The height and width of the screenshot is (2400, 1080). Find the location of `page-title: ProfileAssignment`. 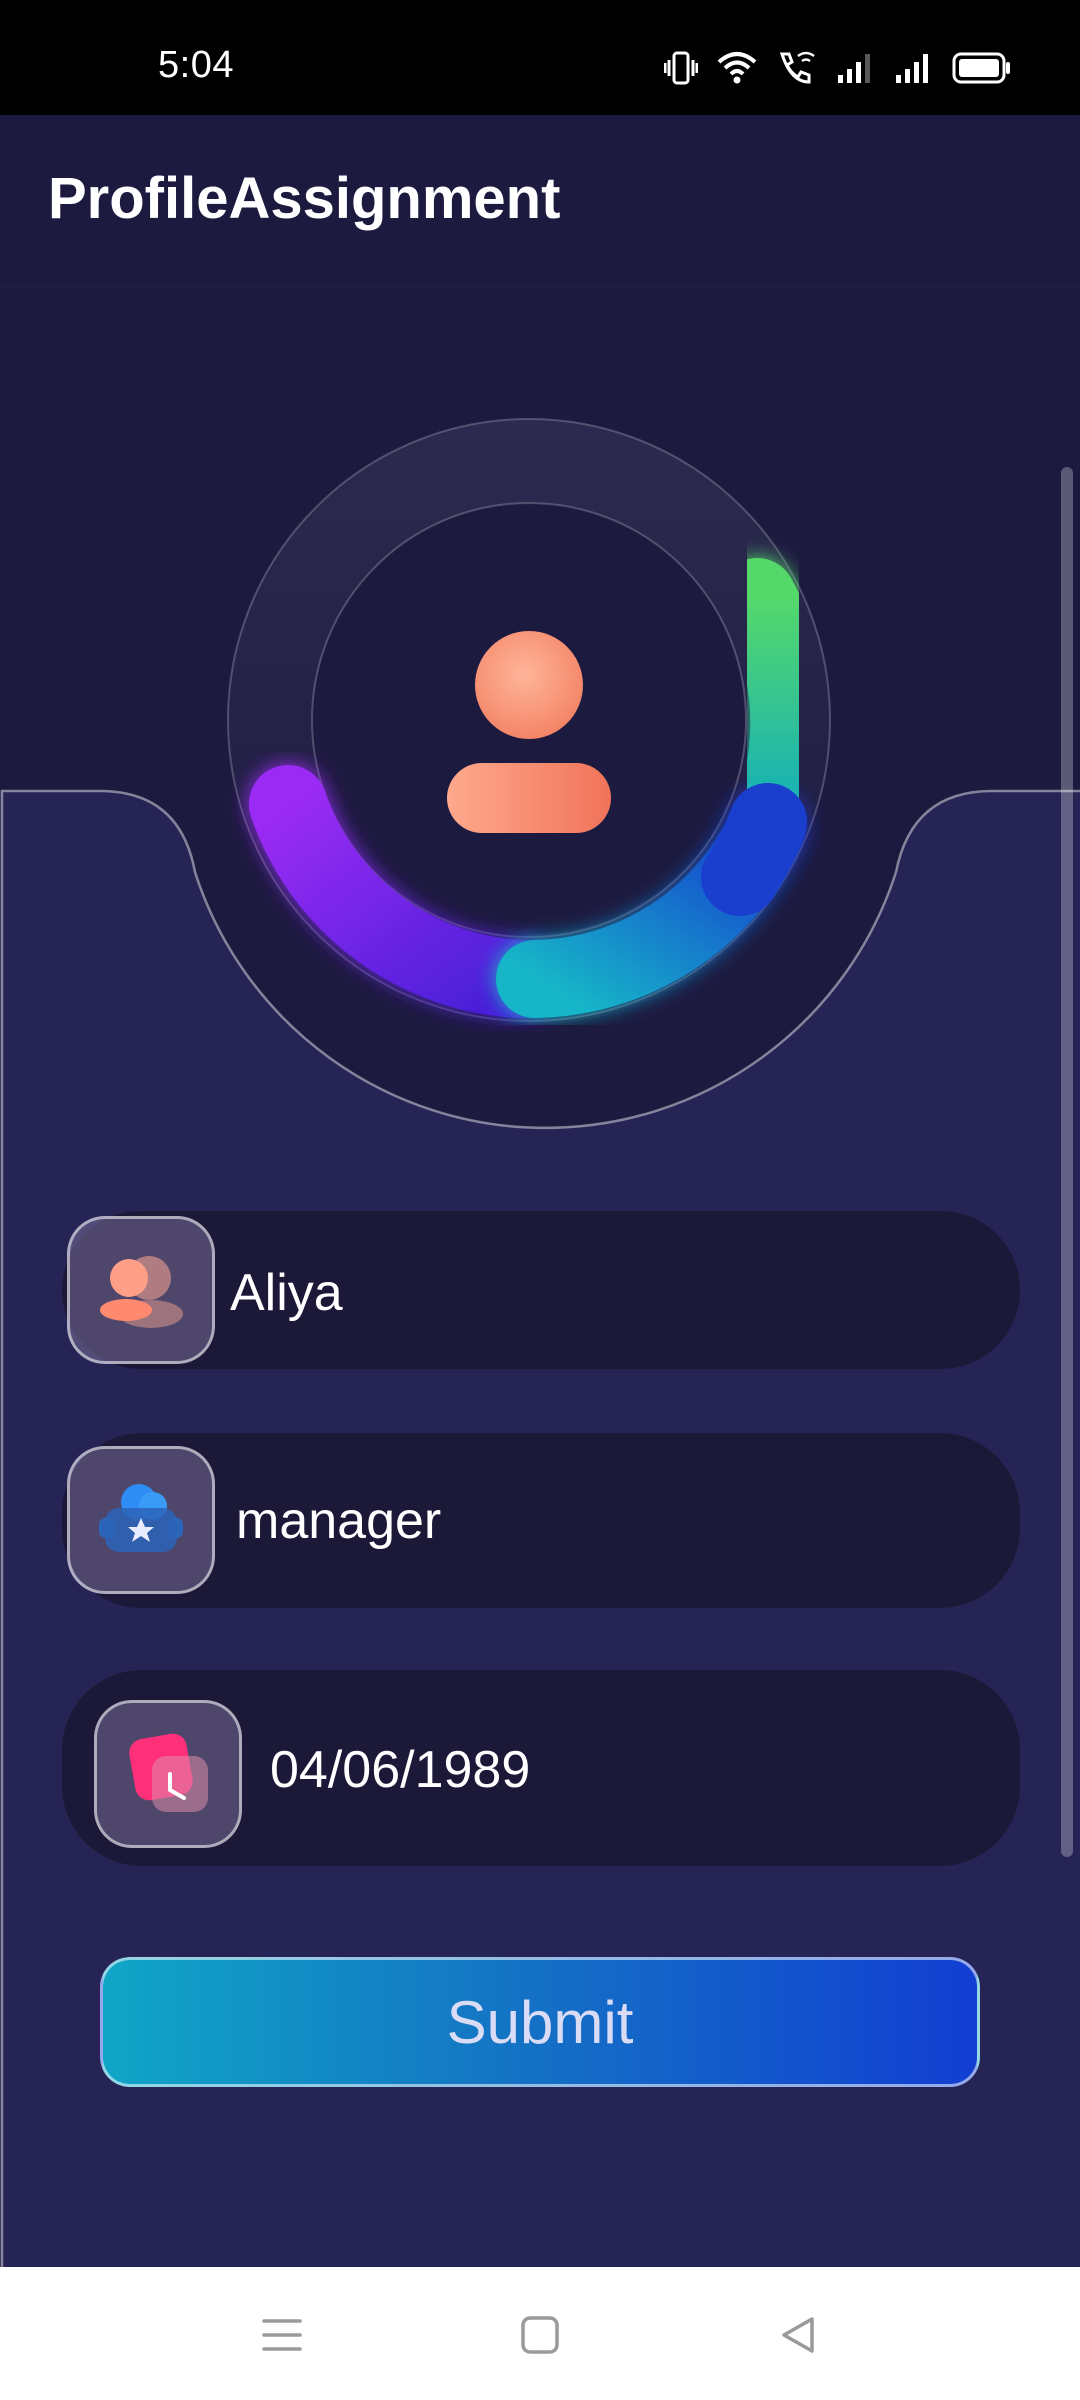

page-title: ProfileAssignment is located at coordinates (304, 198).